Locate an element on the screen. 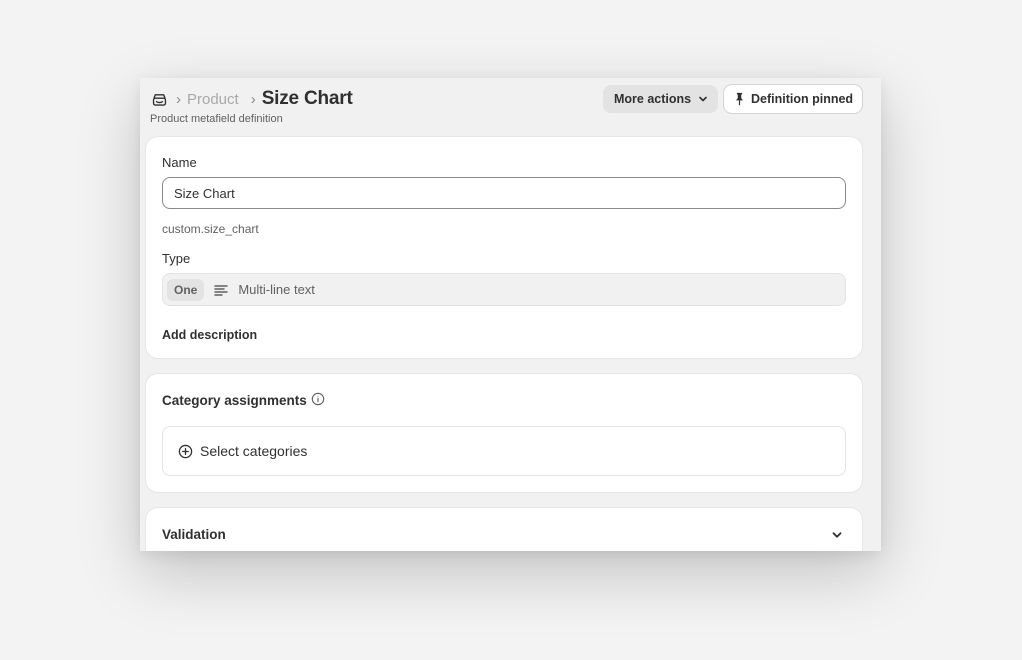  store-icon is located at coordinates (159, 99).